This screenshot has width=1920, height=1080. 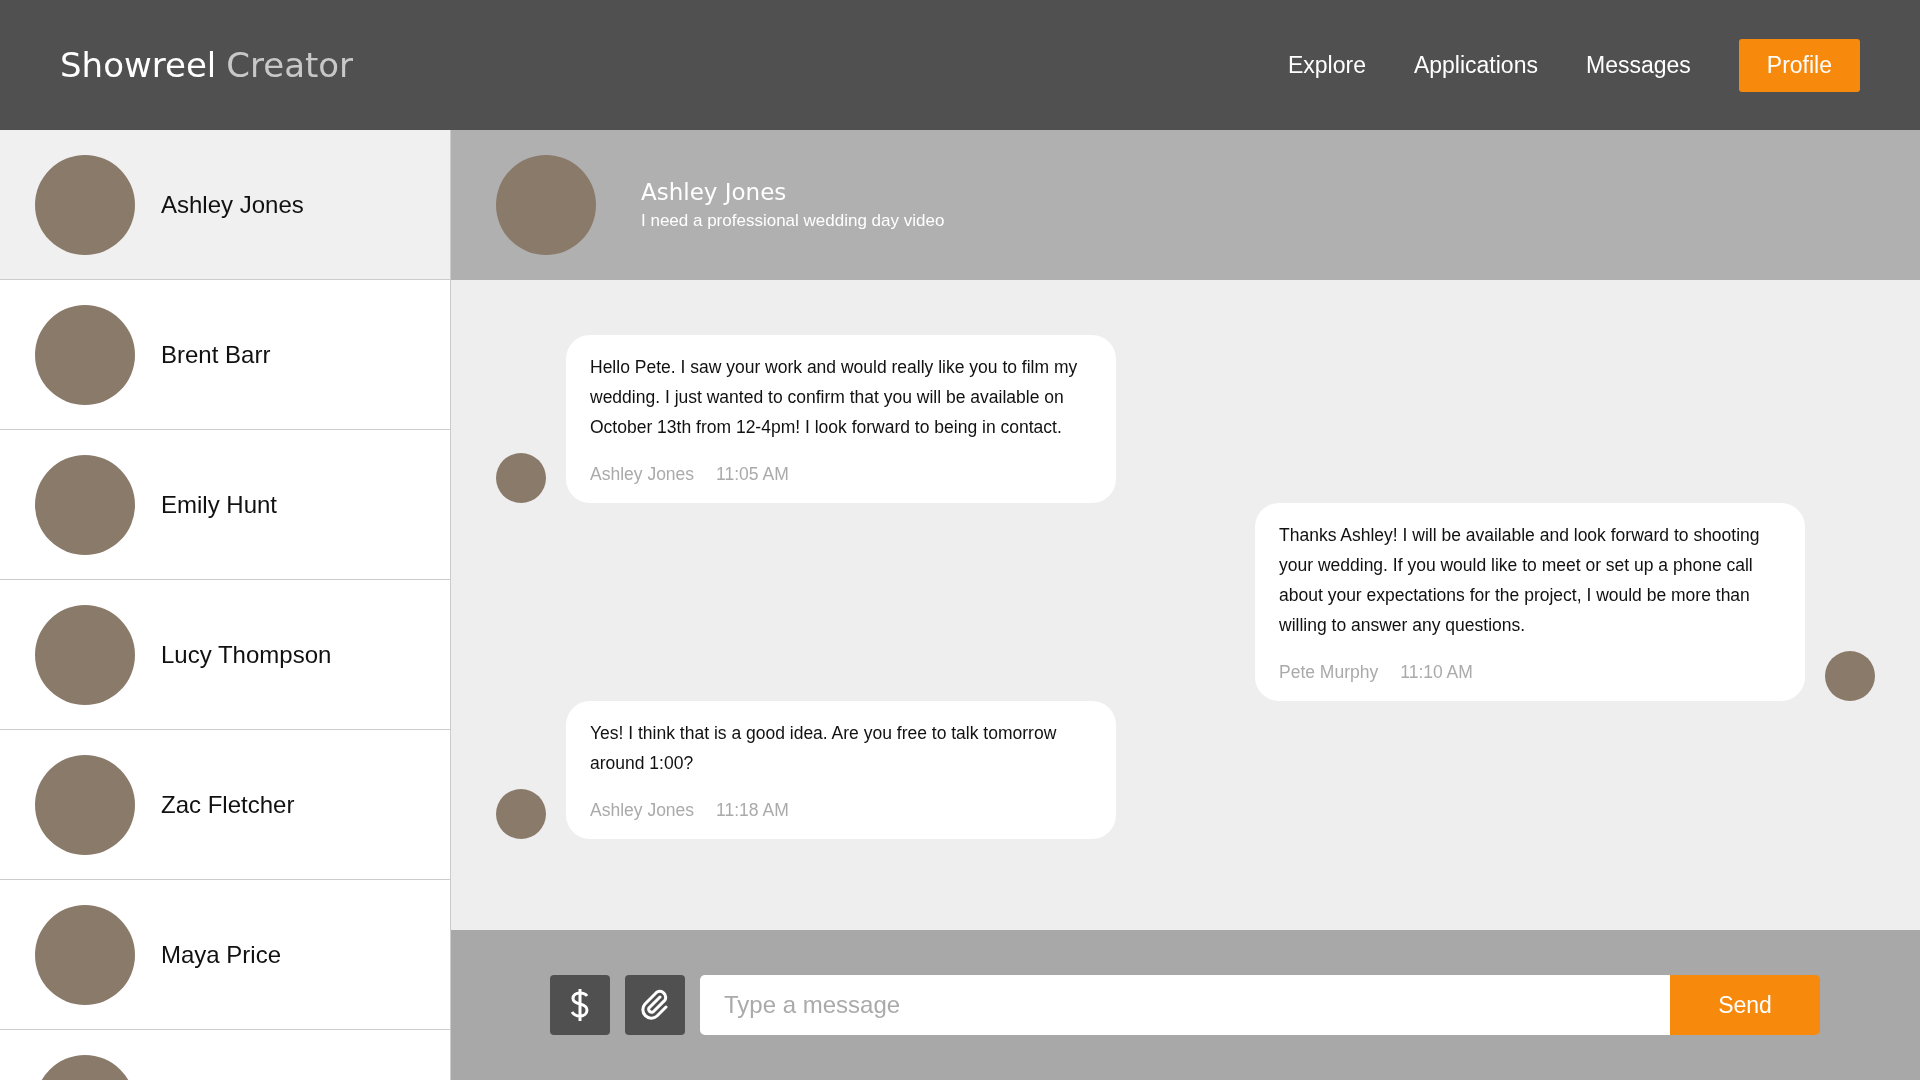 I want to click on message-time: 11:10 AM, so click(x=1436, y=672).